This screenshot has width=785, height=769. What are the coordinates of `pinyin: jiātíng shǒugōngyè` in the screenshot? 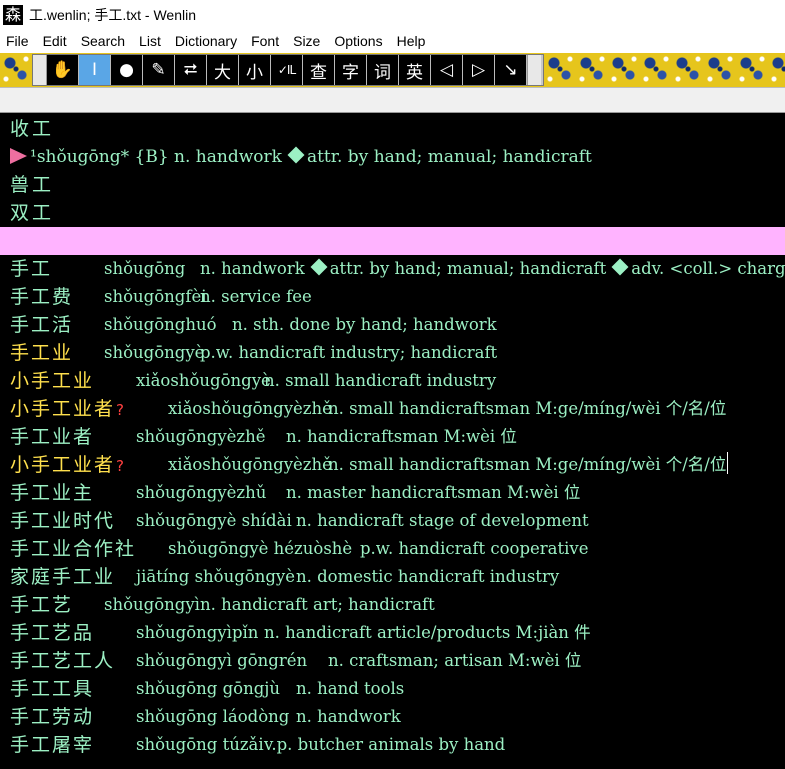 It's located at (215, 576).